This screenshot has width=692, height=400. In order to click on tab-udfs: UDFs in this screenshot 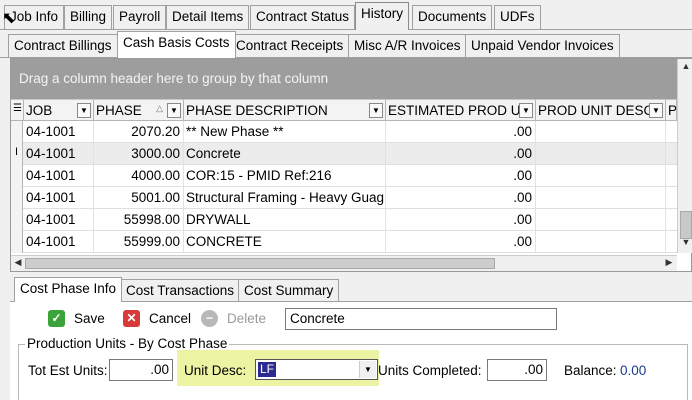, I will do `click(517, 17)`.